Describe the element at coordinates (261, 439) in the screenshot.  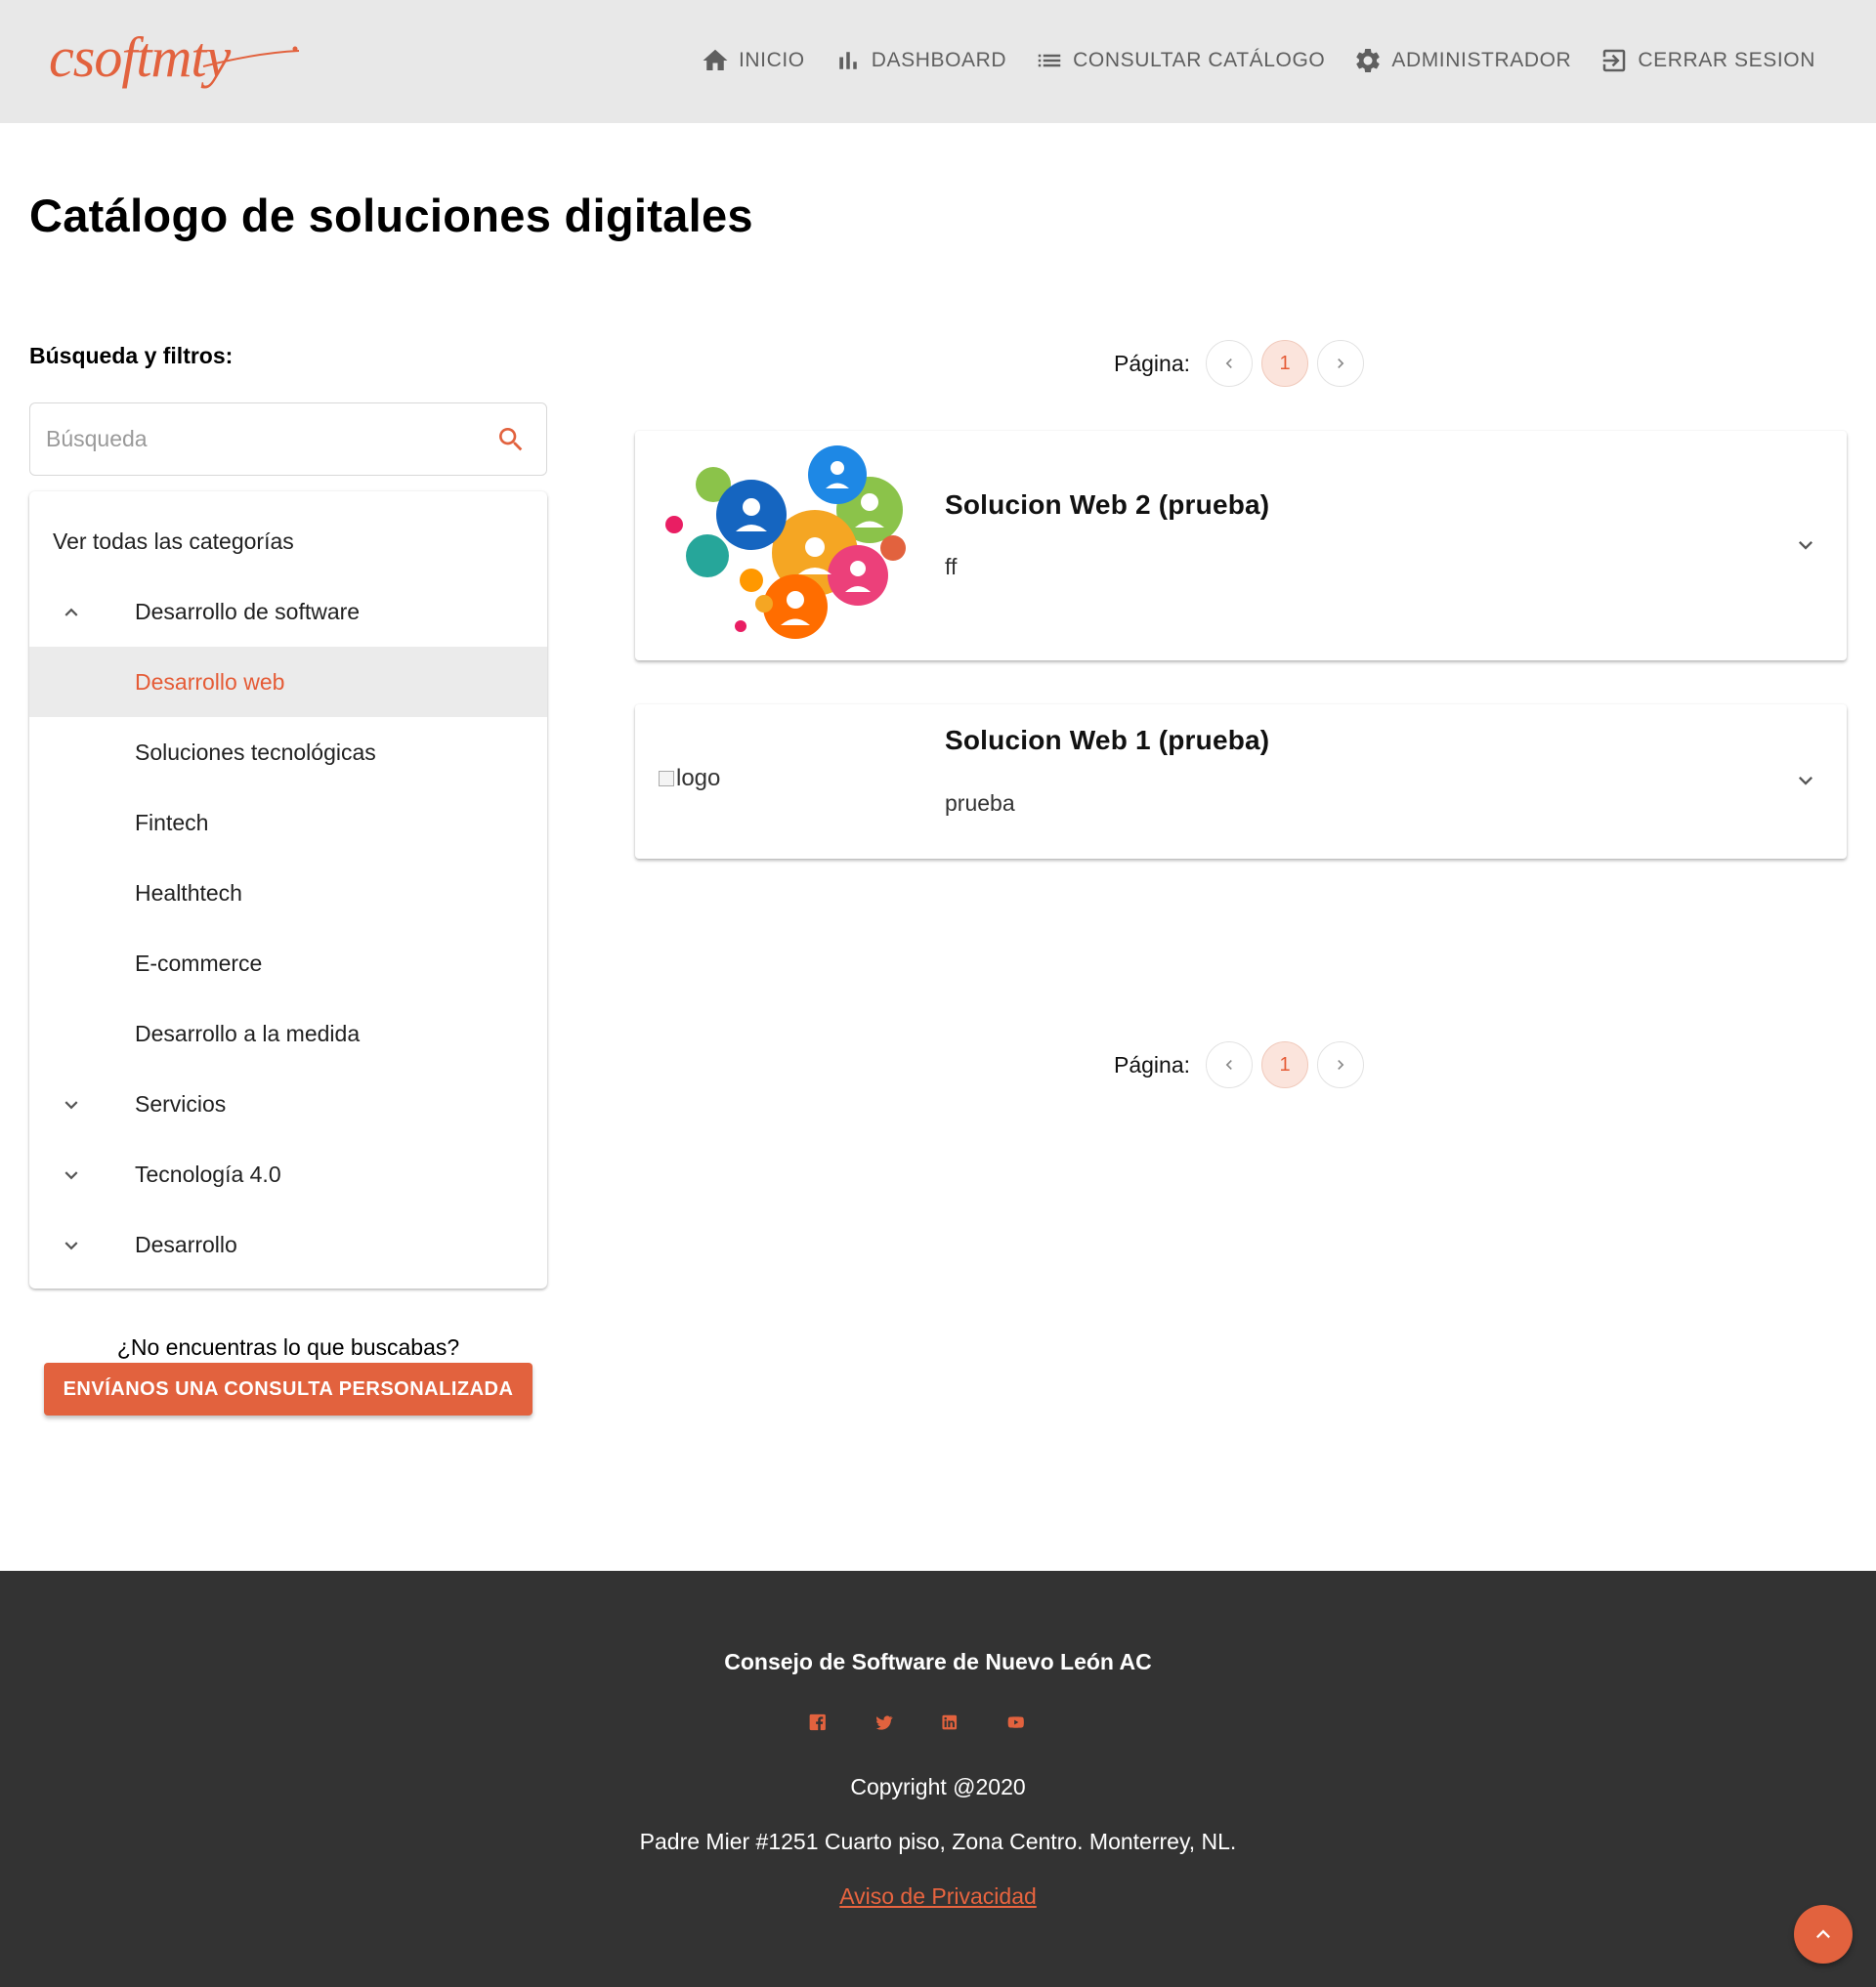
I see `search-input` at that location.